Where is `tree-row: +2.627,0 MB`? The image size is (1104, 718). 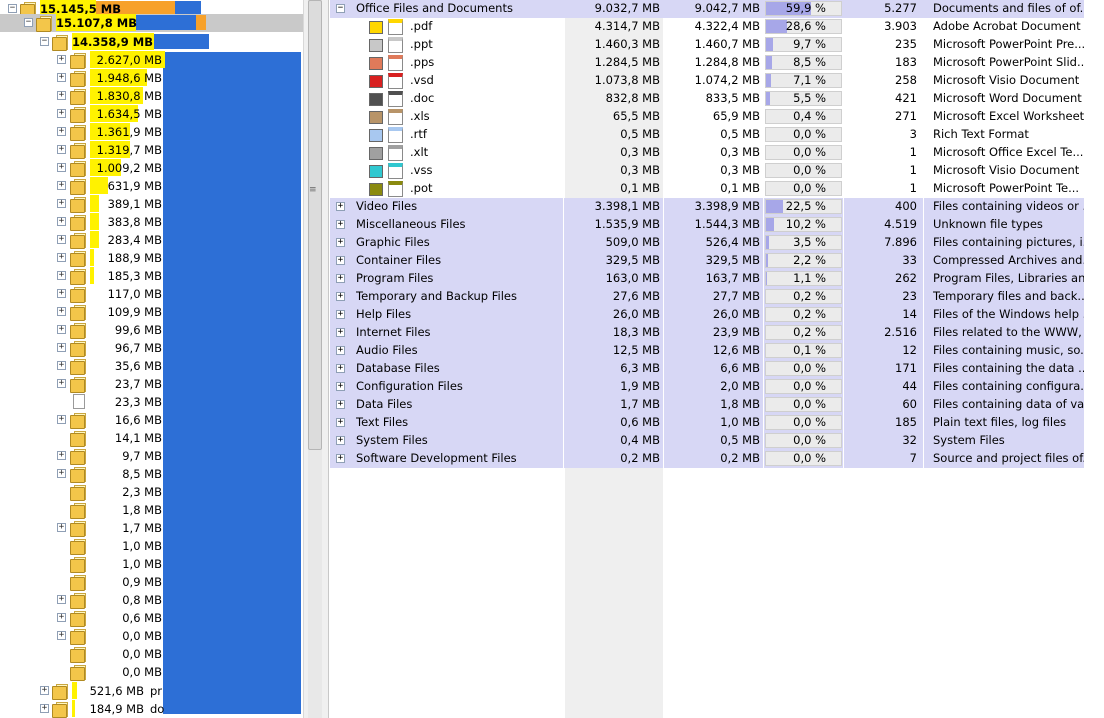 tree-row: +2.627,0 MB is located at coordinates (151, 60).